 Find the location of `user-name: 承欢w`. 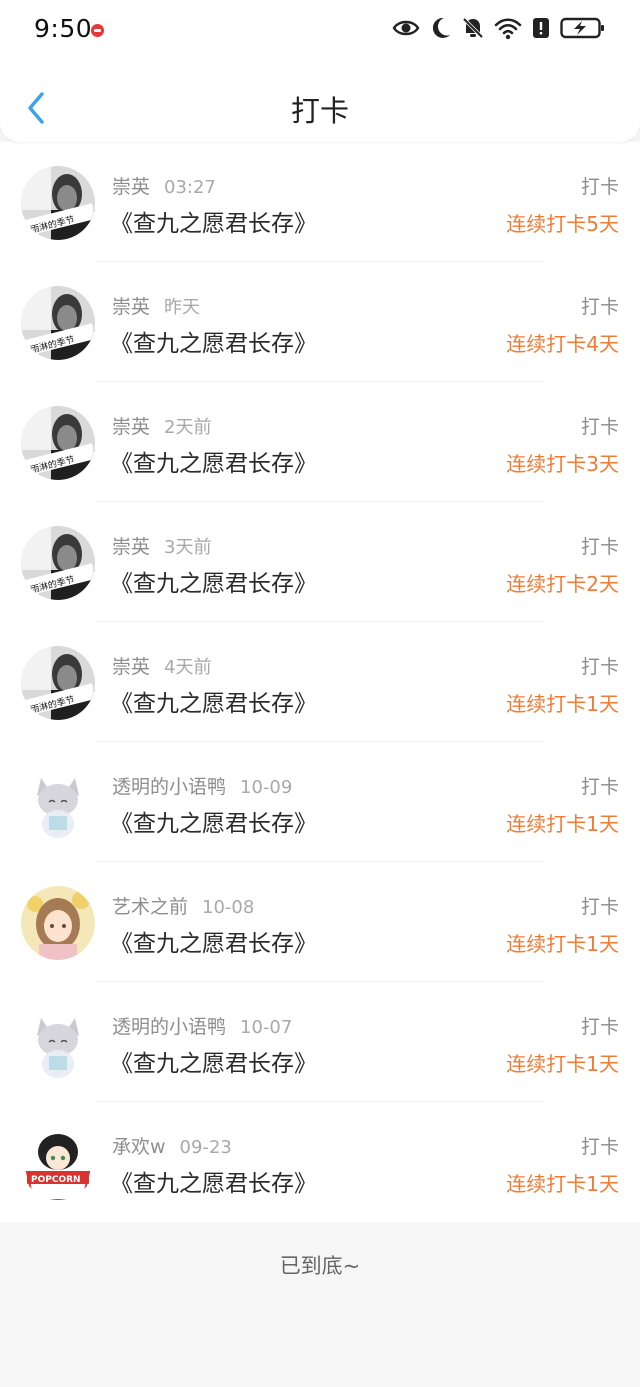

user-name: 承欢w is located at coordinates (139, 1147).